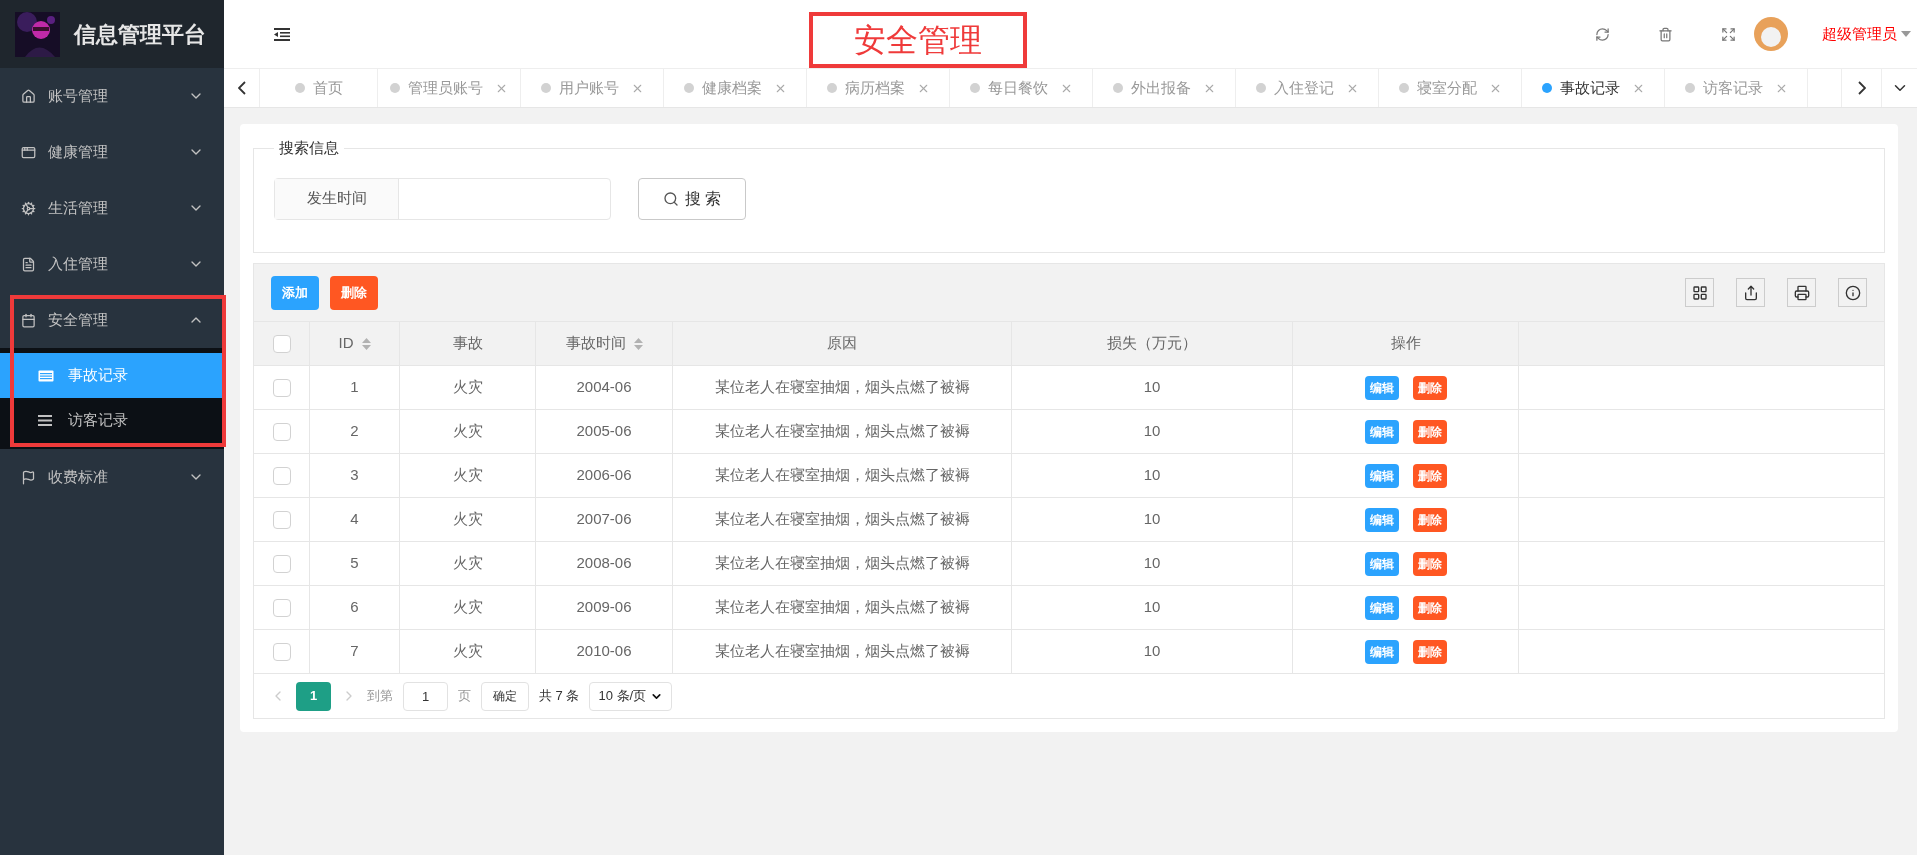  Describe the element at coordinates (282, 34) in the screenshot. I see `collapse-menu-icon` at that location.